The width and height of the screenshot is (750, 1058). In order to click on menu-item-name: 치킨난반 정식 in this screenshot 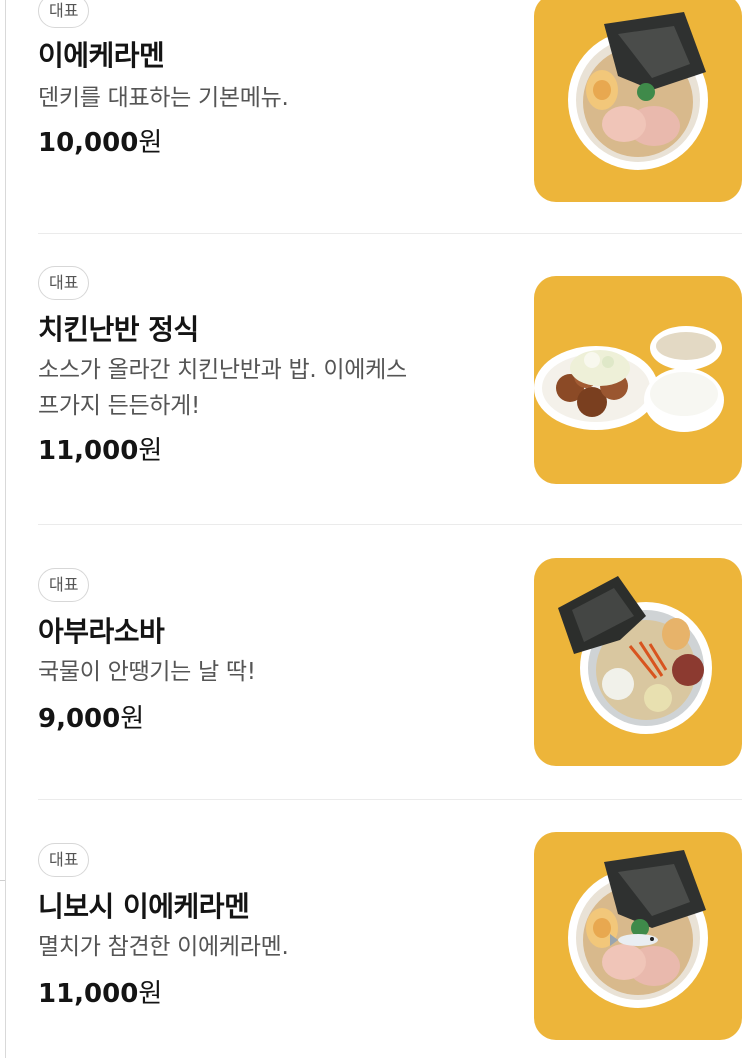, I will do `click(118, 329)`.